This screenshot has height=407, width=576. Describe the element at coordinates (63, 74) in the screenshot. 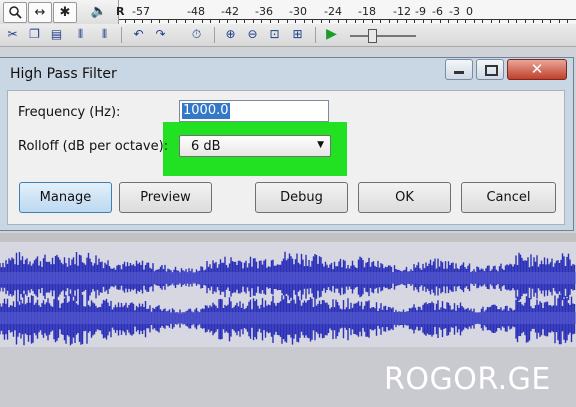

I see `dialog-title: High Pass Filter` at that location.